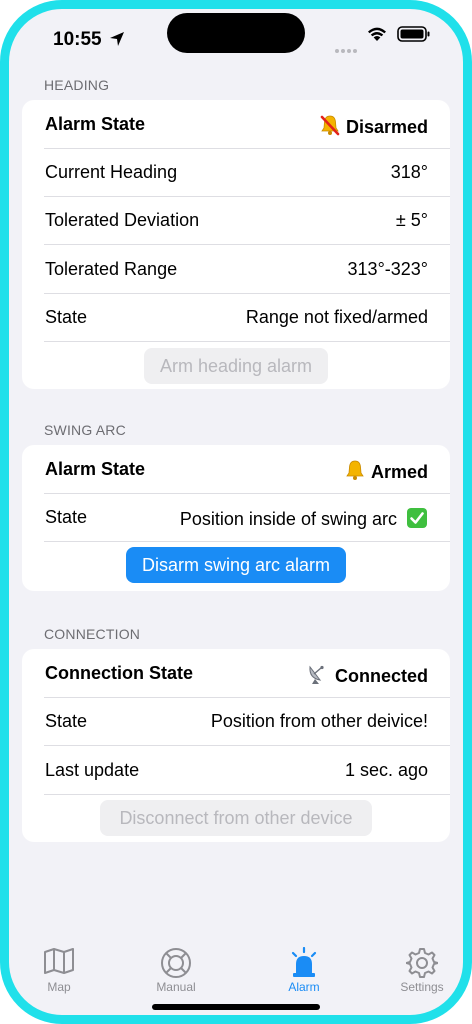 The width and height of the screenshot is (472, 1024). I want to click on map-icon, so click(59, 961).